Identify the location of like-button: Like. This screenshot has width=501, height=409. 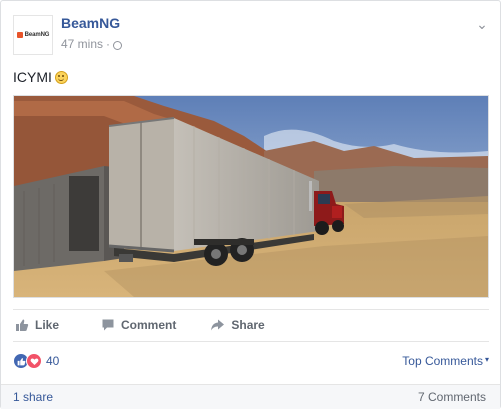
(37, 325).